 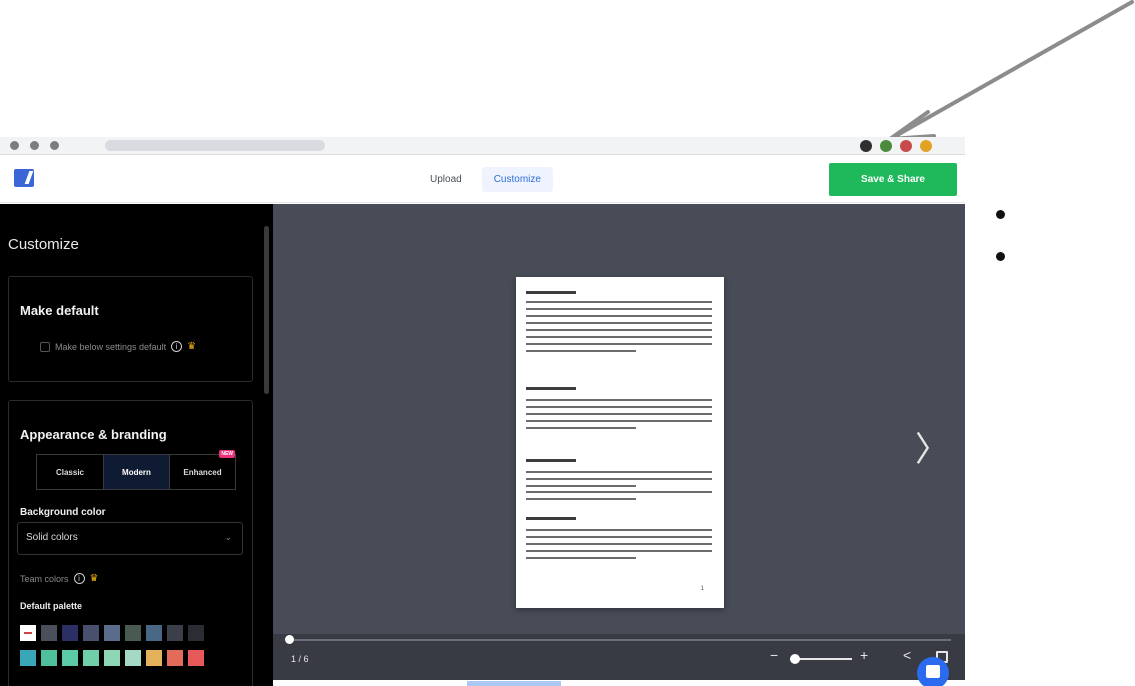 What do you see at coordinates (619, 683) in the screenshot?
I see `bottom-bar` at bounding box center [619, 683].